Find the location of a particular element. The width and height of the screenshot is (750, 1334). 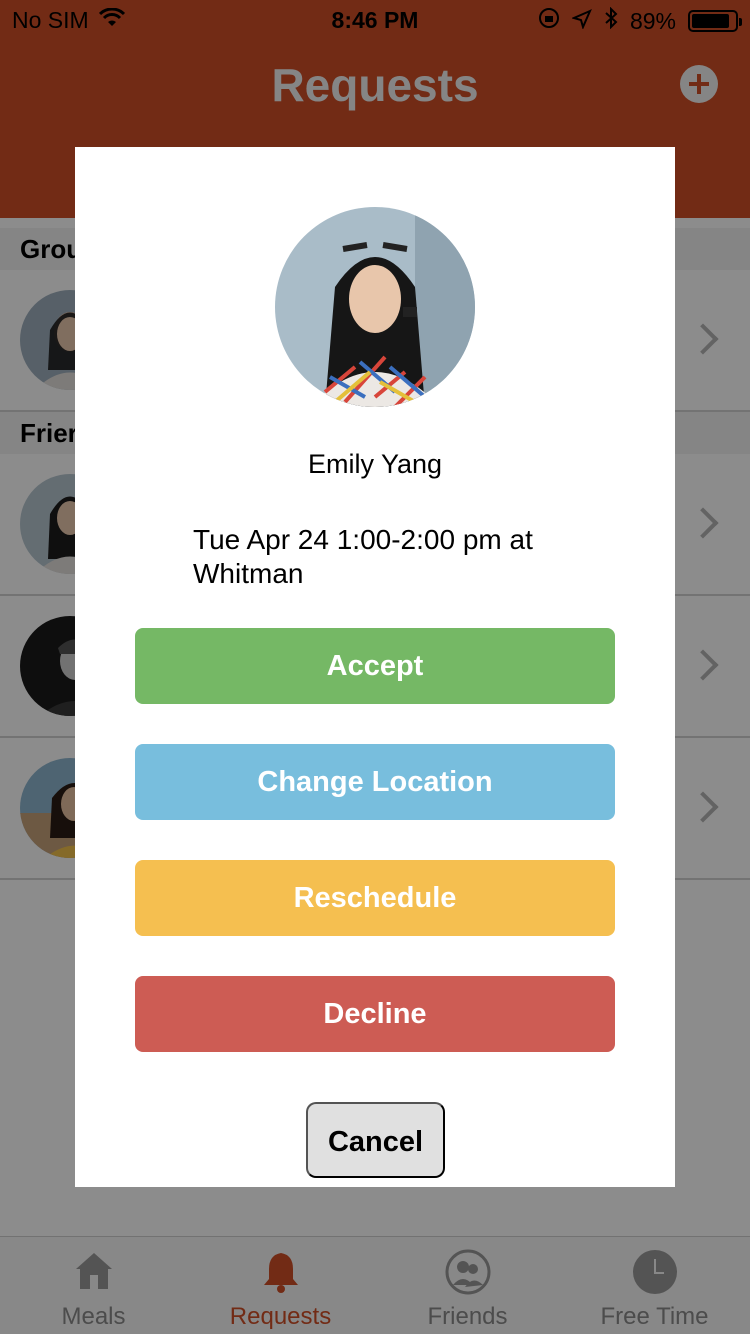

request-details: Tue Apr 24 1:00-2:00 pm at Whitman is located at coordinates (363, 556).